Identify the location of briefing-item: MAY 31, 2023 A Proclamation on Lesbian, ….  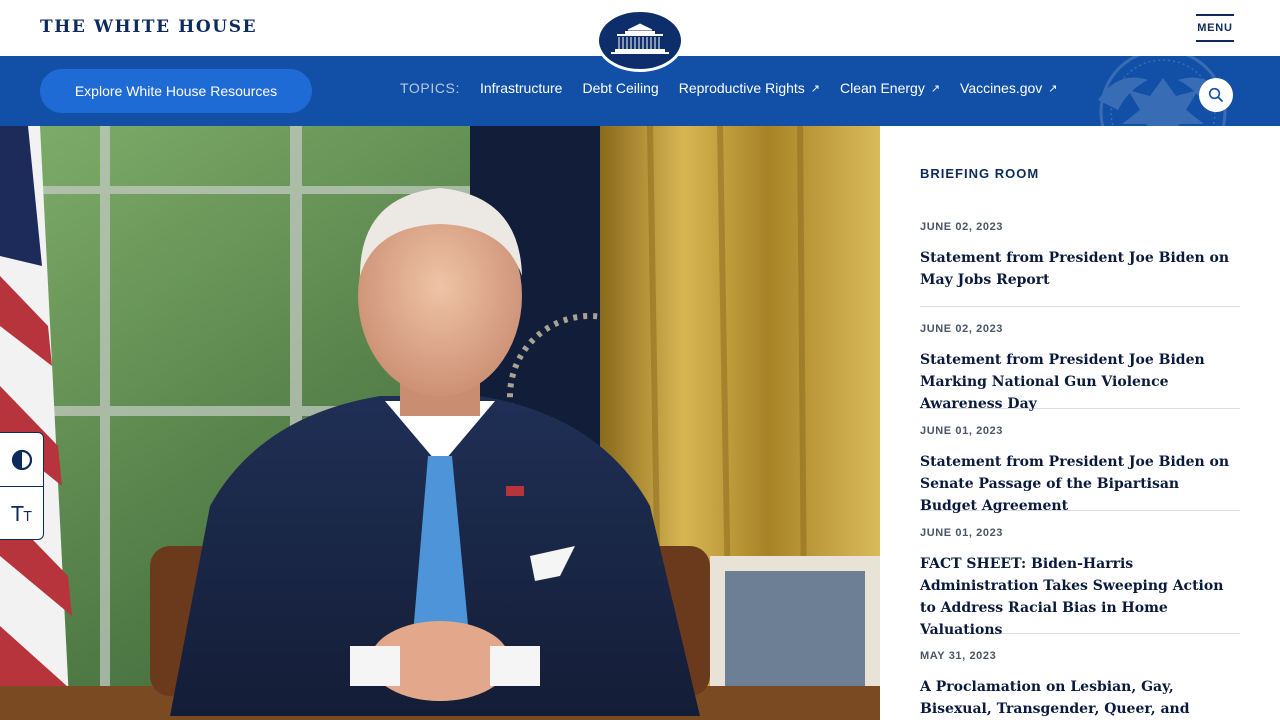
(1080, 685).